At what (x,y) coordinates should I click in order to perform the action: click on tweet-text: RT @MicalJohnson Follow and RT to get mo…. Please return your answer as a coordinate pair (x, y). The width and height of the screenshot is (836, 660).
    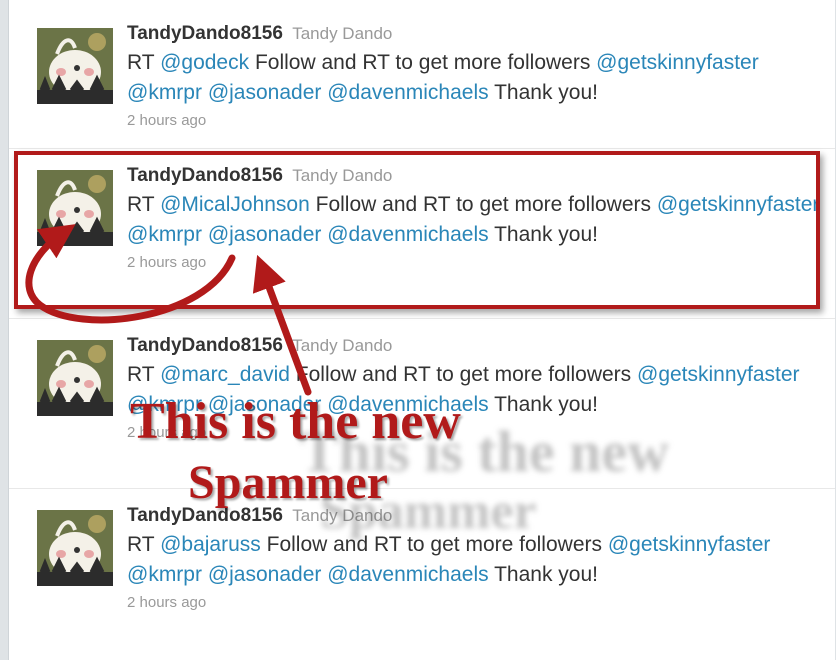
    Looking at the image, I should click on (474, 220).